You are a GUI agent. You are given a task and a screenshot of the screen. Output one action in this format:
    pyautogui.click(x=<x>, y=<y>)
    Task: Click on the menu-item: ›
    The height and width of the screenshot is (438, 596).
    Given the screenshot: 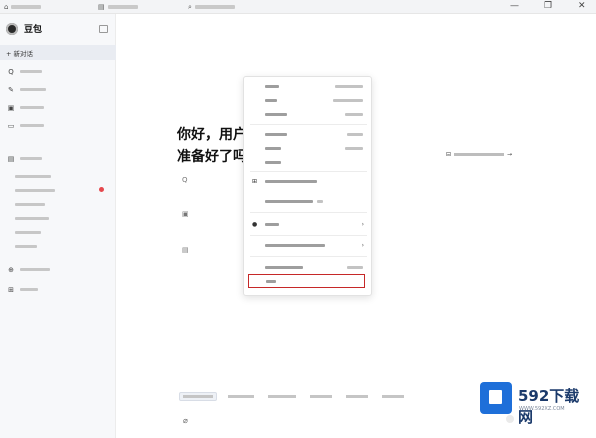 What is the action you would take?
    pyautogui.click(x=308, y=245)
    